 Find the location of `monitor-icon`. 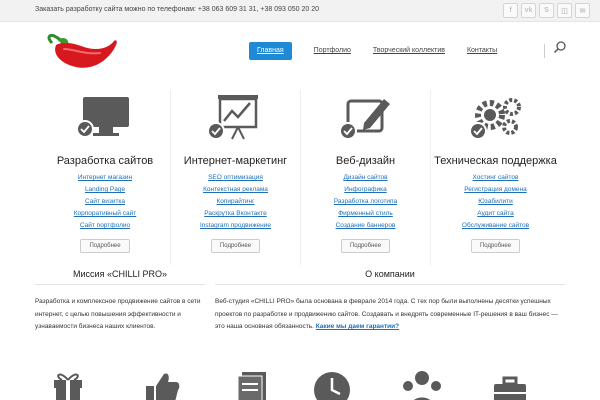

monitor-icon is located at coordinates (105, 118).